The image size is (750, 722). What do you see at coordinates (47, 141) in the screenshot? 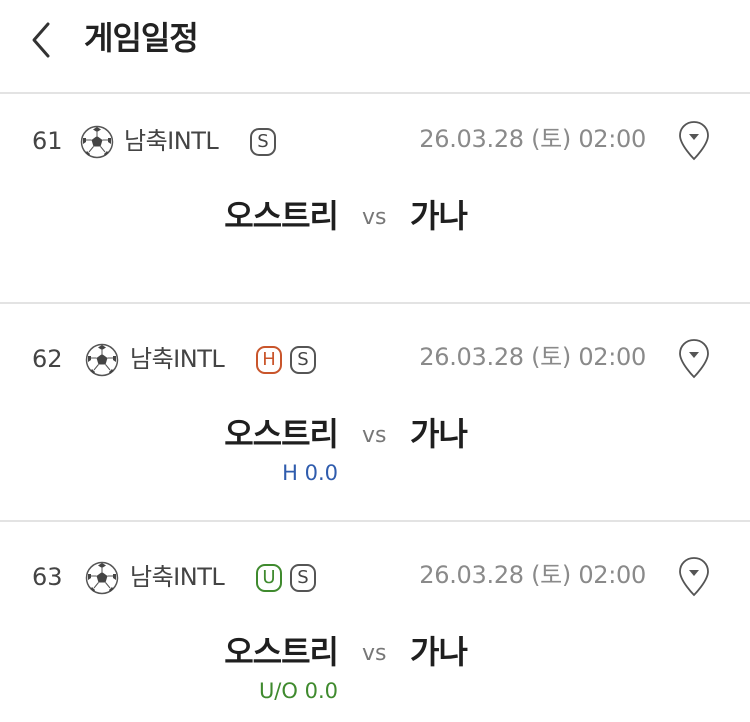
I see `match-number: 61` at bounding box center [47, 141].